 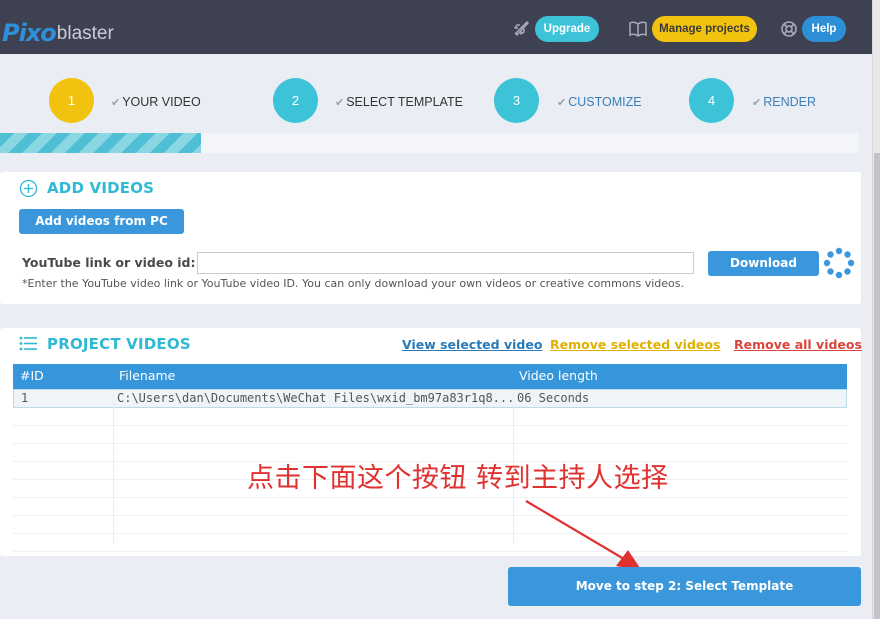 I want to click on page-scrollbar, so click(x=876, y=309).